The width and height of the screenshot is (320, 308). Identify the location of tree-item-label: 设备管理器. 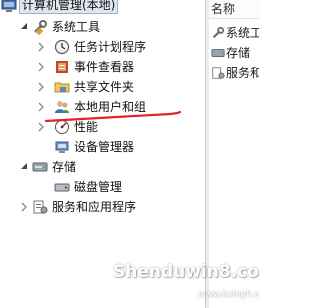
(104, 147).